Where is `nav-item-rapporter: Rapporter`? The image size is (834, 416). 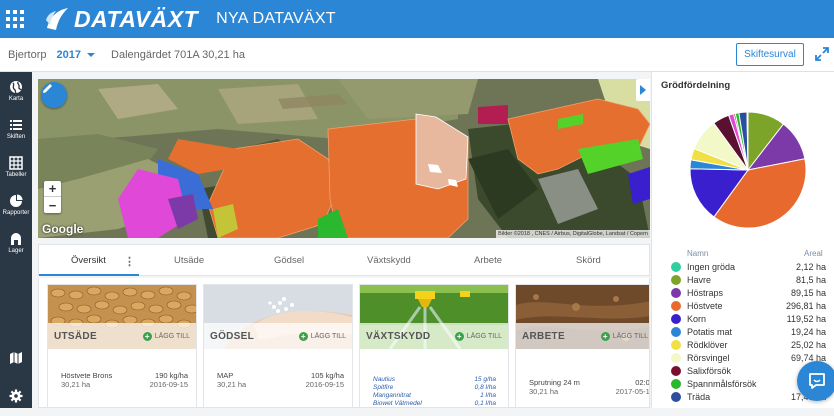 nav-item-rapporter: Rapporter is located at coordinates (16, 205).